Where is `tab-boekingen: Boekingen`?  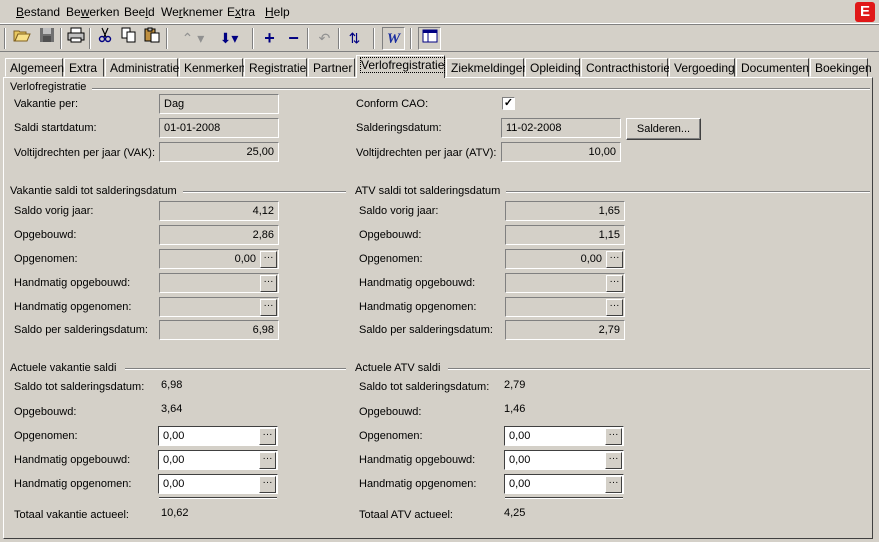
tab-boekingen: Boekingen is located at coordinates (841, 67).